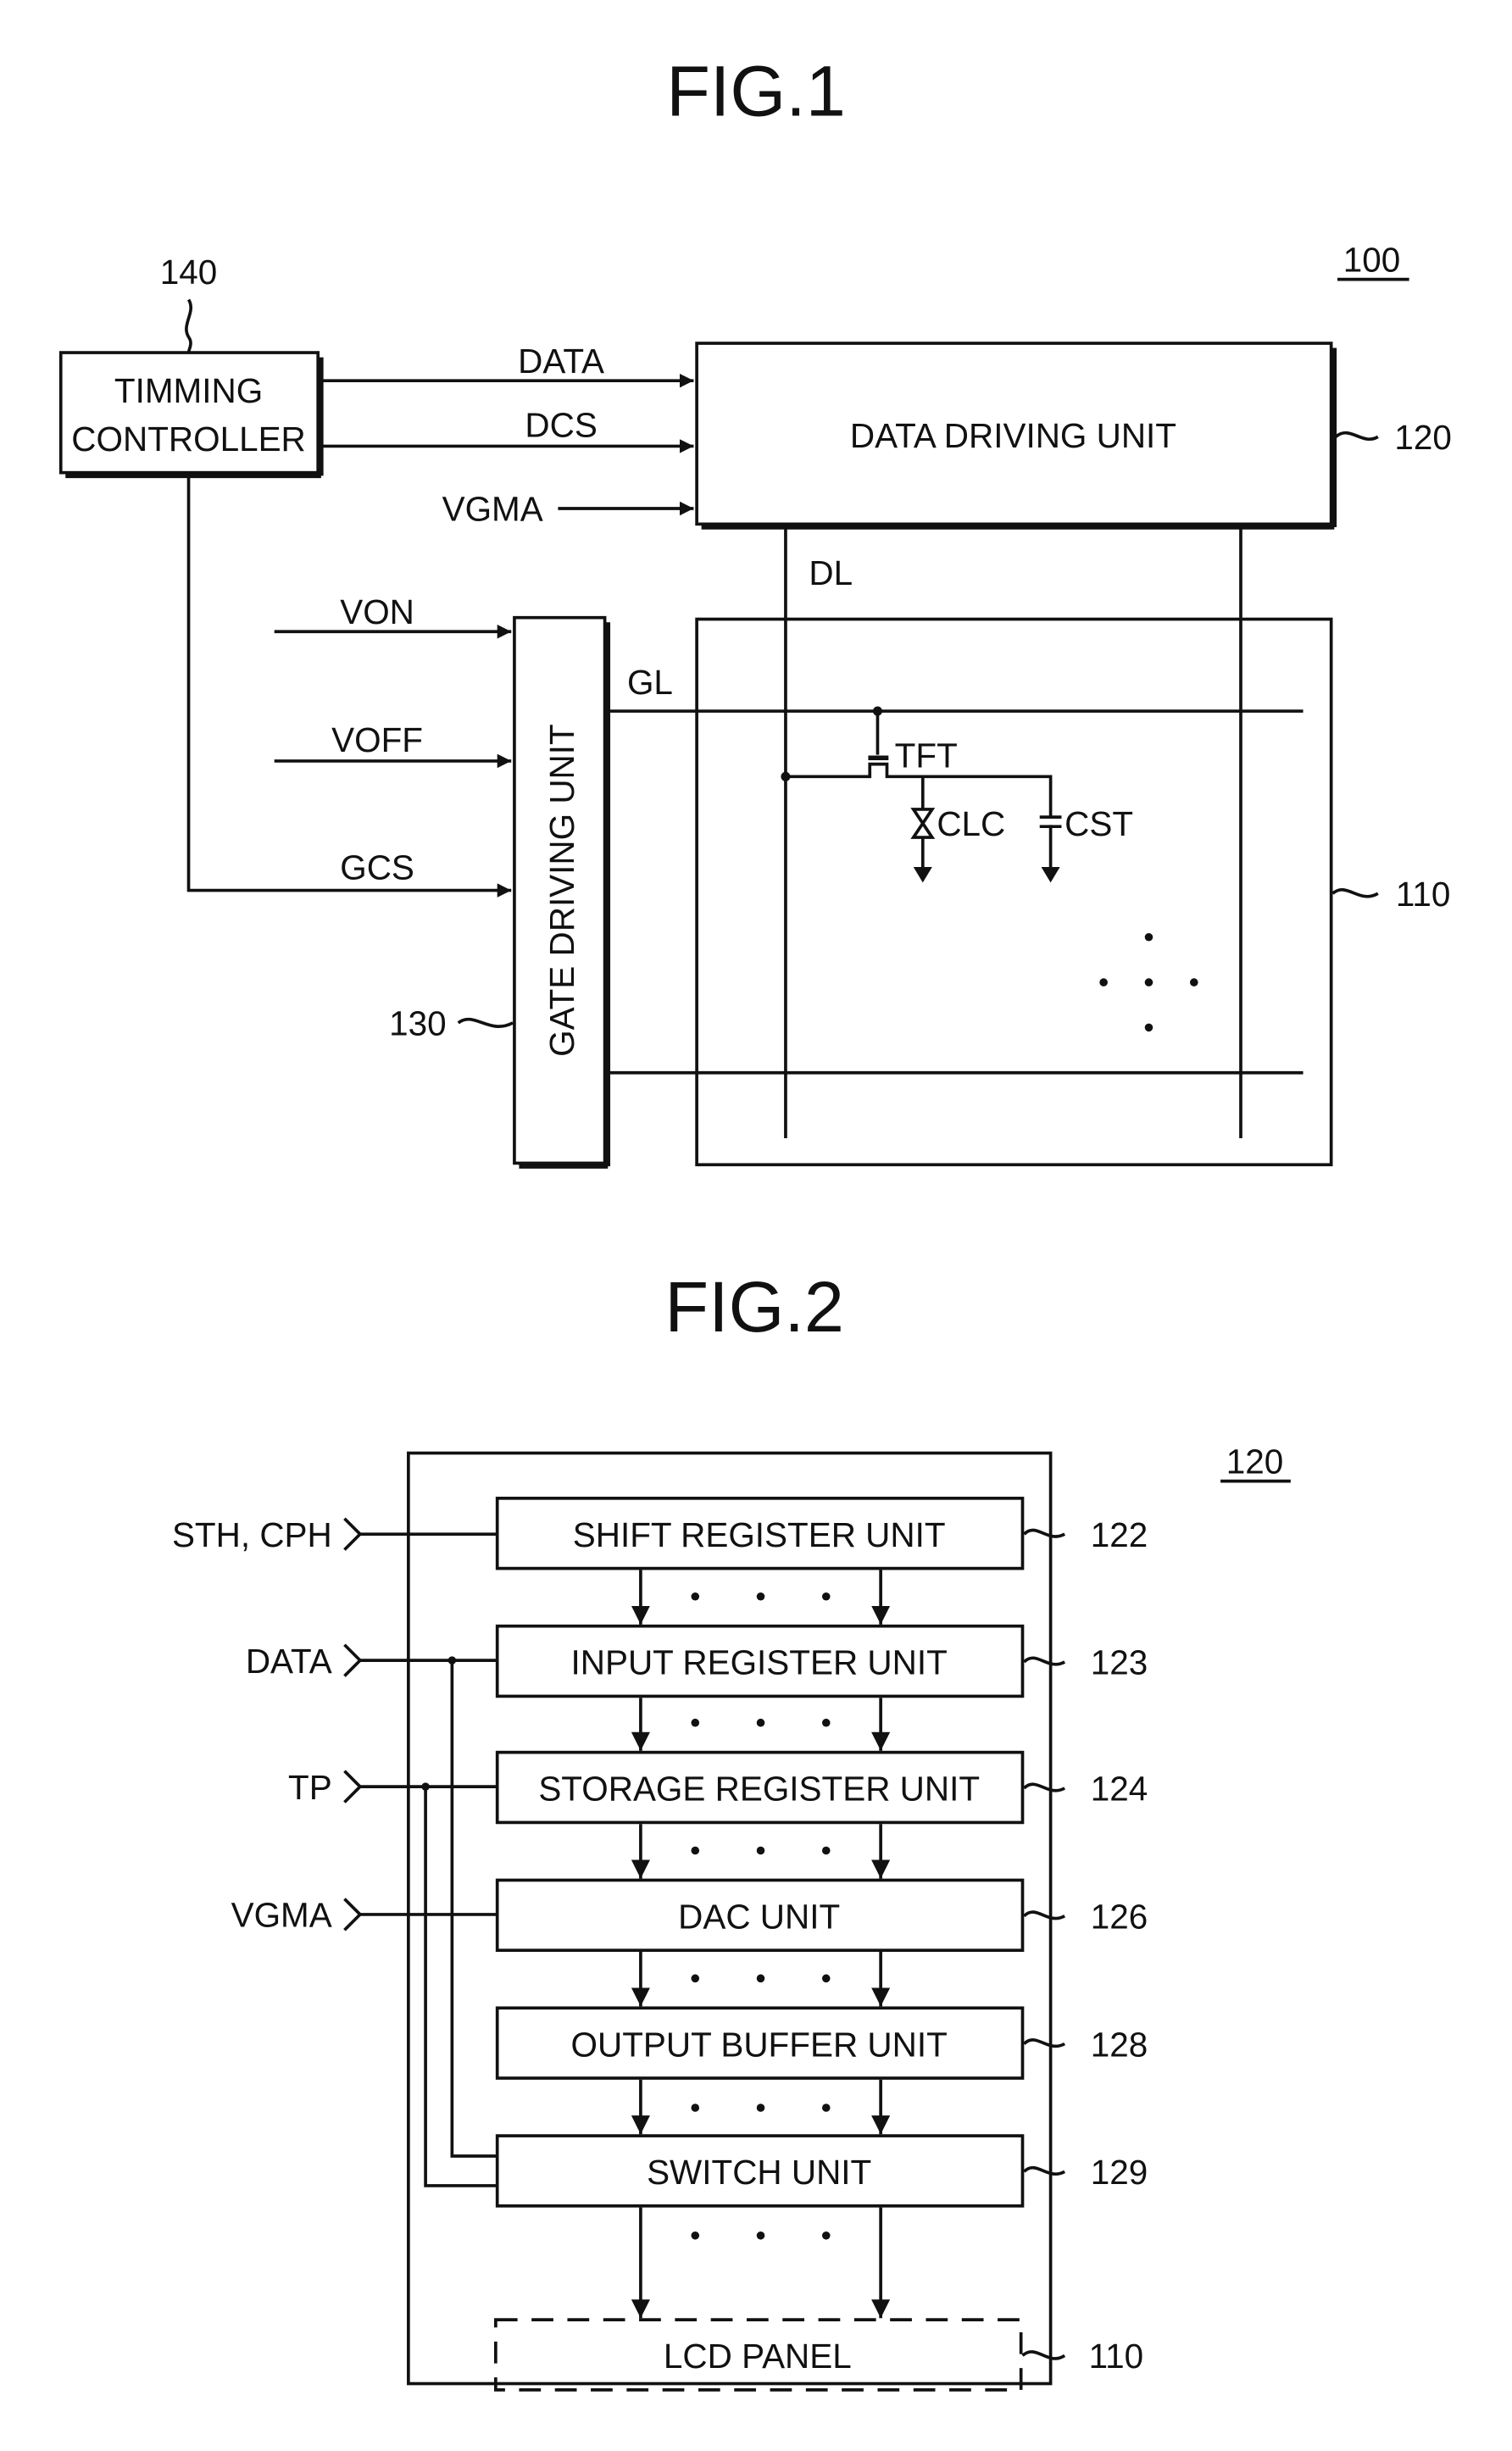 This screenshot has height=2451, width=1512. What do you see at coordinates (923, 823) in the screenshot?
I see `clc-liquid-crystal-icon` at bounding box center [923, 823].